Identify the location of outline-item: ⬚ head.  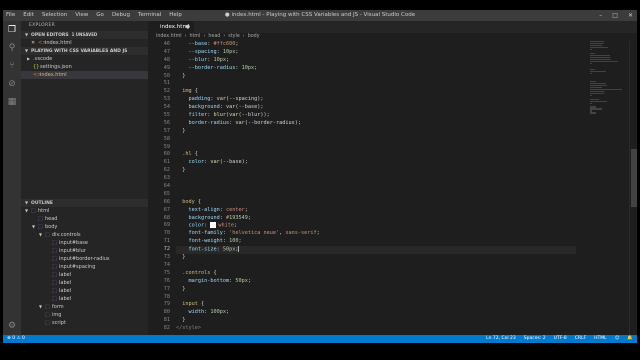
(84, 219).